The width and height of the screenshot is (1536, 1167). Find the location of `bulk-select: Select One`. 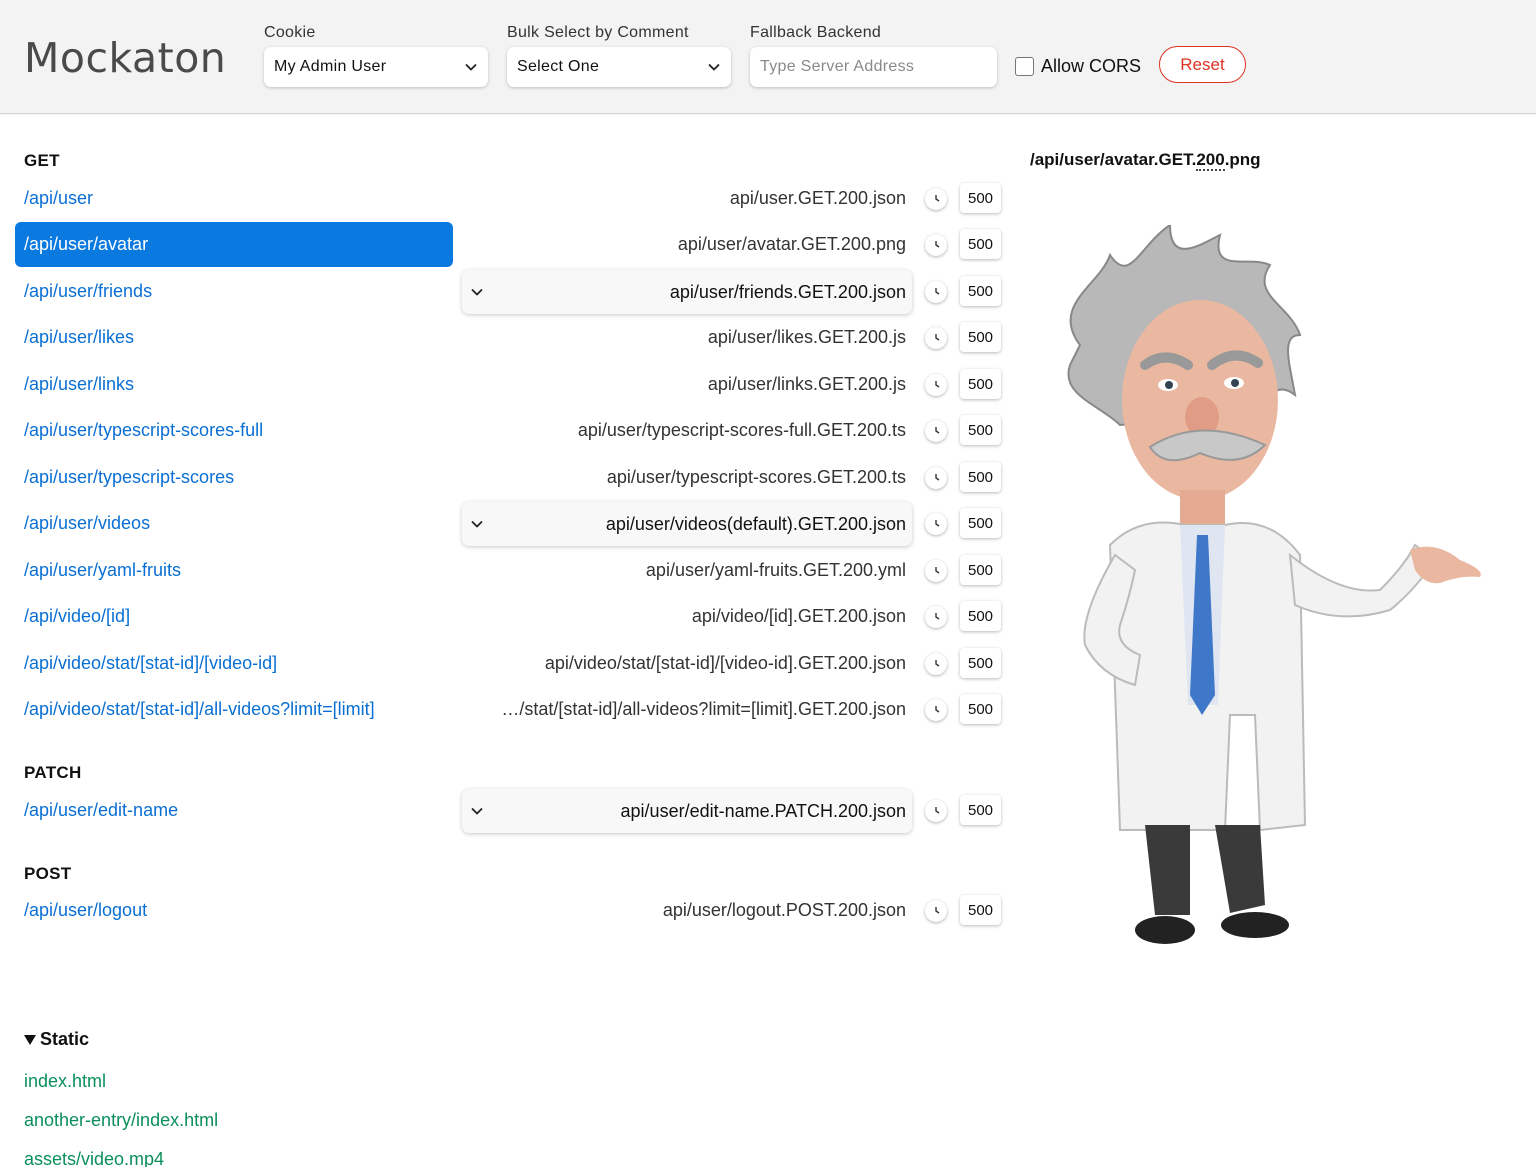

bulk-select: Select One is located at coordinates (619, 67).